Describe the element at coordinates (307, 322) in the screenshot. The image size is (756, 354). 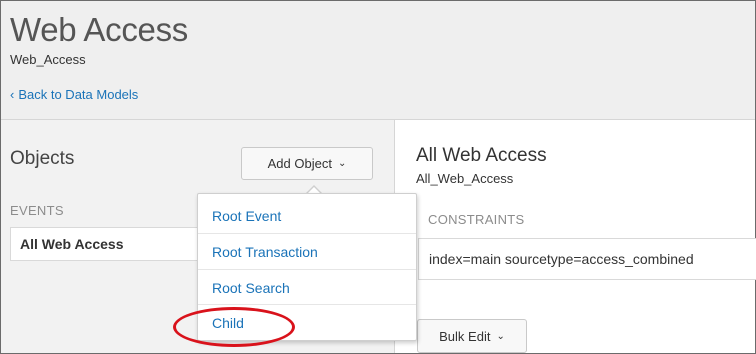
I see `menu-item-child: Child` at that location.